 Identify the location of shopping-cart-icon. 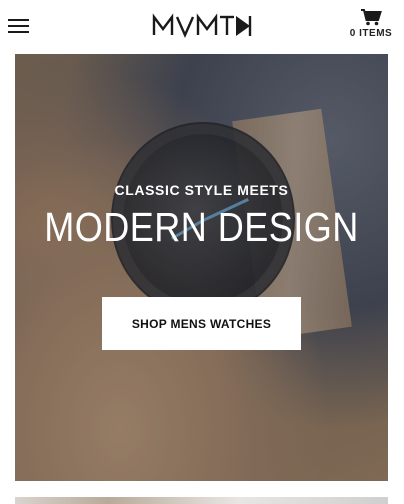
(371, 17).